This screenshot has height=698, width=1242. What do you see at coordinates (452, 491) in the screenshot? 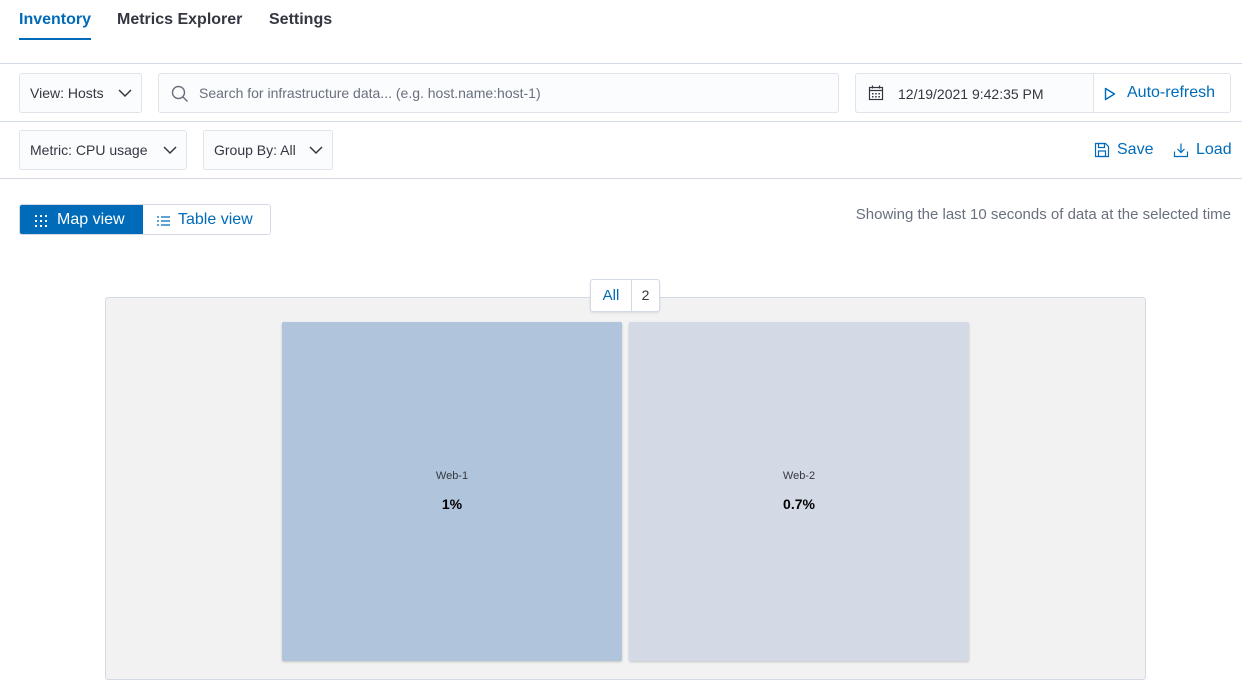
I see `host-node: Web-1 1%` at bounding box center [452, 491].